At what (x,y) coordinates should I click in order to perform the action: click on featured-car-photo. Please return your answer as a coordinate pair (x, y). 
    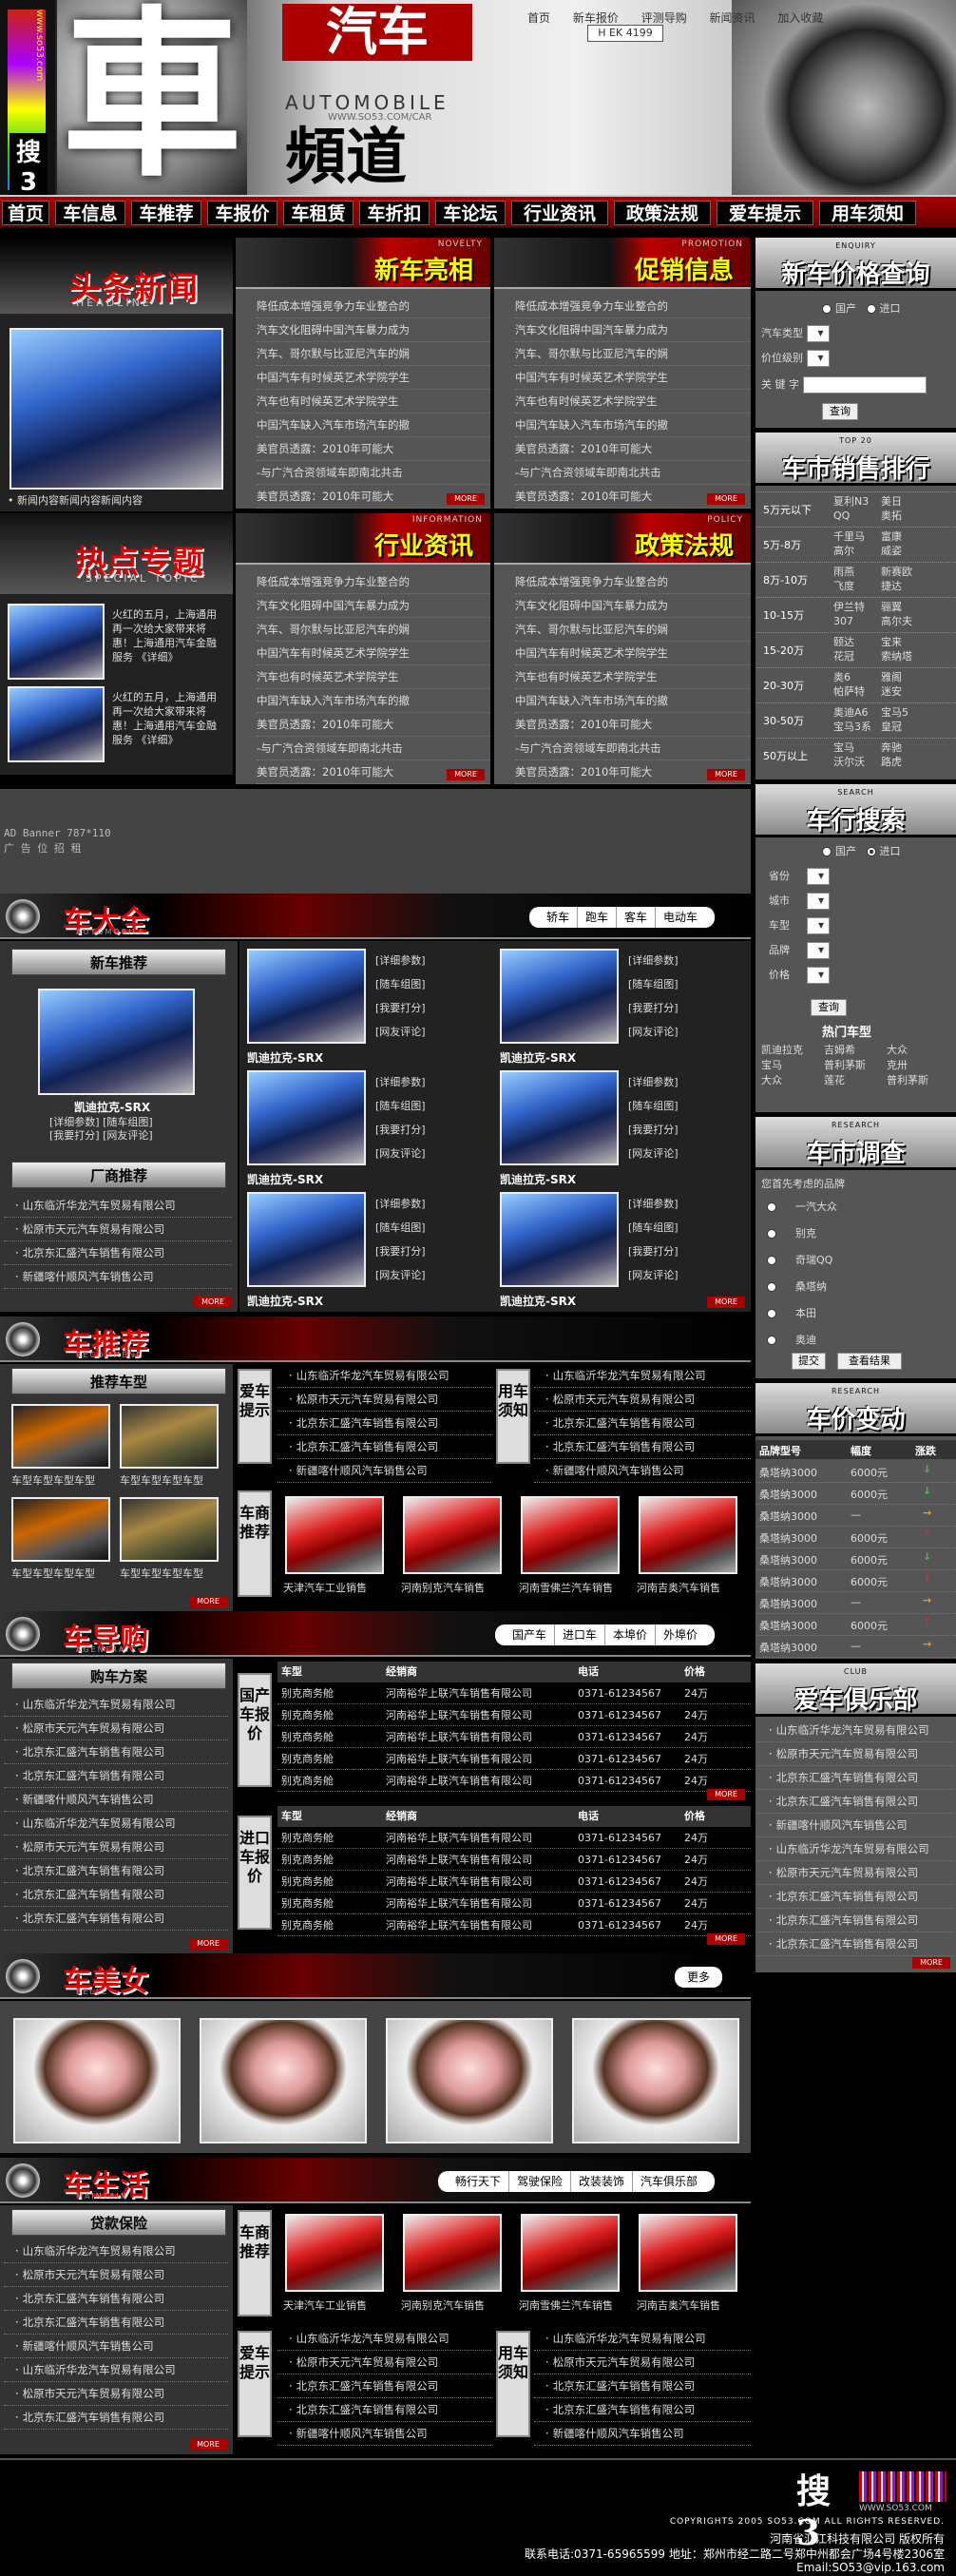
    Looking at the image, I should click on (117, 1042).